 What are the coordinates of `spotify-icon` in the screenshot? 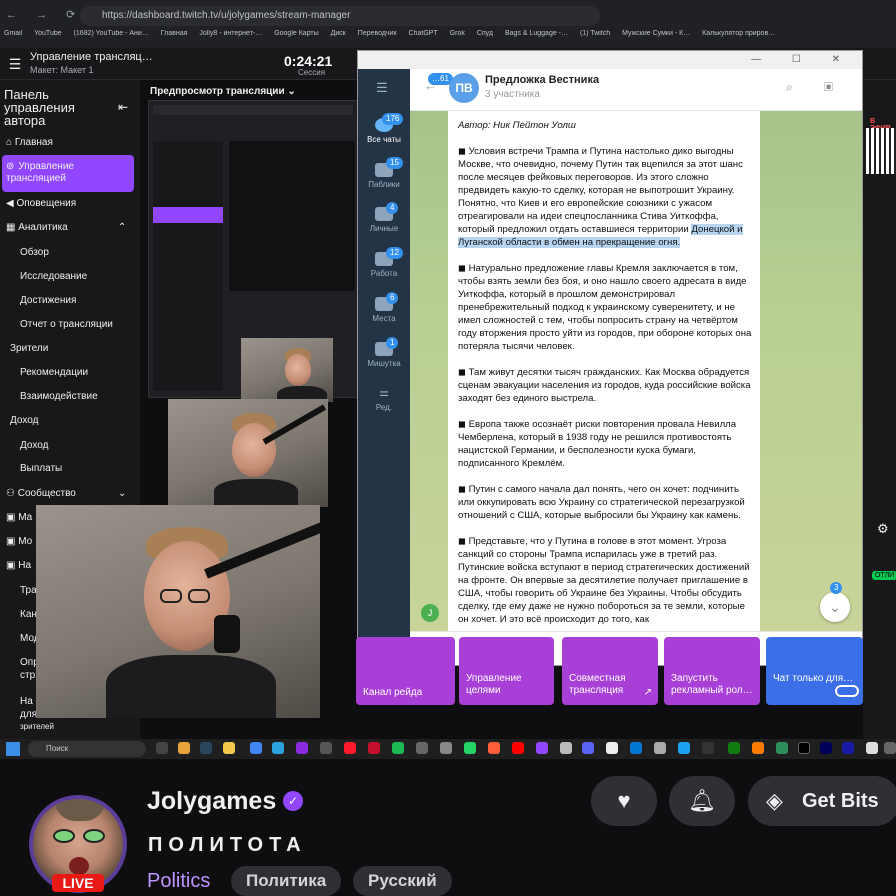 It's located at (398, 748).